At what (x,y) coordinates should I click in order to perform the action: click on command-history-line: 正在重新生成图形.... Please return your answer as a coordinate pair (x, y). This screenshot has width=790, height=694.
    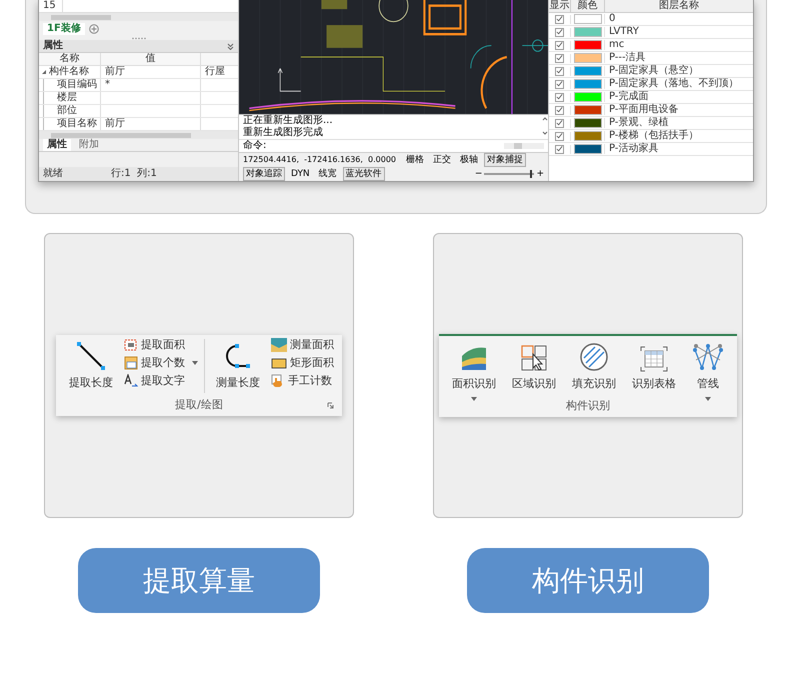
    Looking at the image, I should click on (288, 120).